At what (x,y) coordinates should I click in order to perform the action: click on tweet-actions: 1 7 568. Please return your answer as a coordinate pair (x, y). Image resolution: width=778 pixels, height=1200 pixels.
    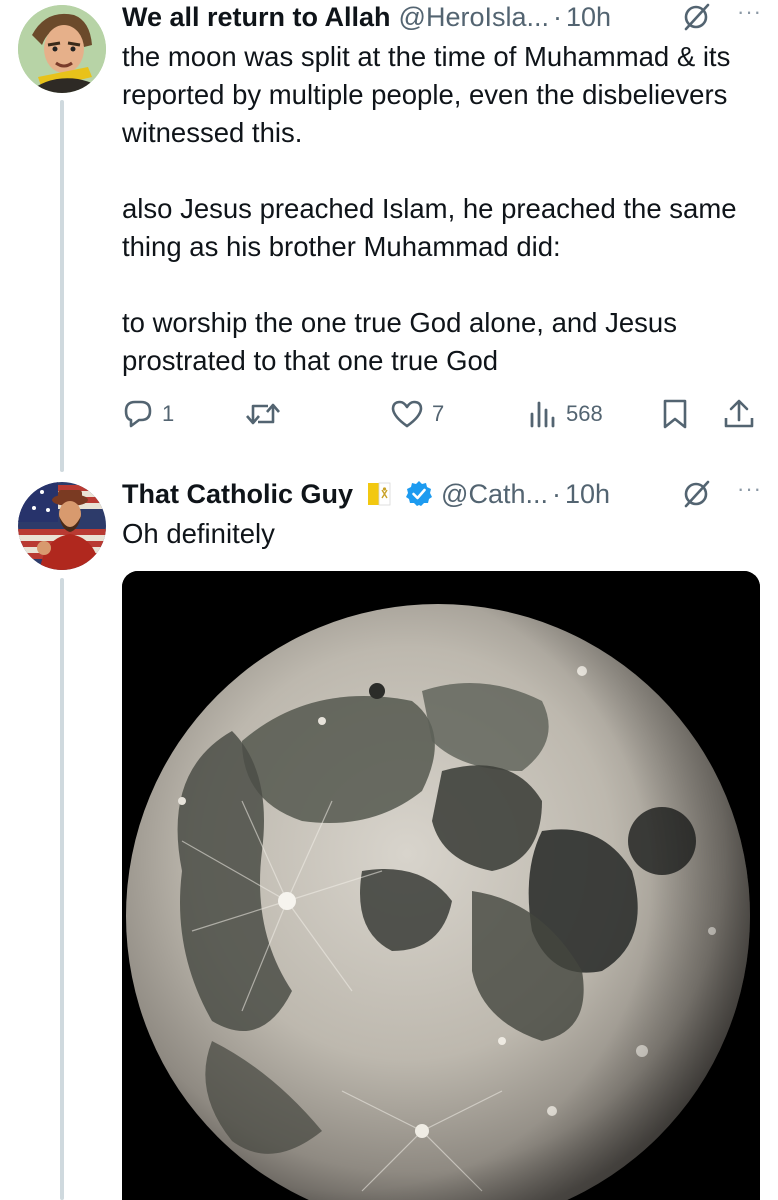
    Looking at the image, I should click on (442, 414).